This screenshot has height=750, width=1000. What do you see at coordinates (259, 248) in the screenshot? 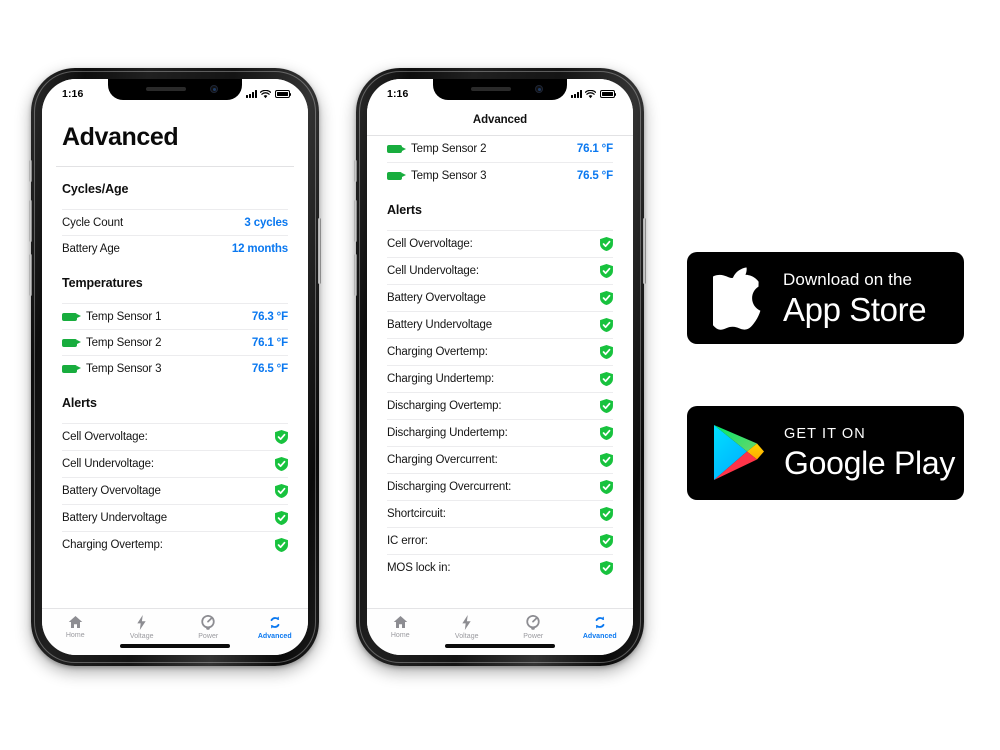
I see `row-value: 12 months` at bounding box center [259, 248].